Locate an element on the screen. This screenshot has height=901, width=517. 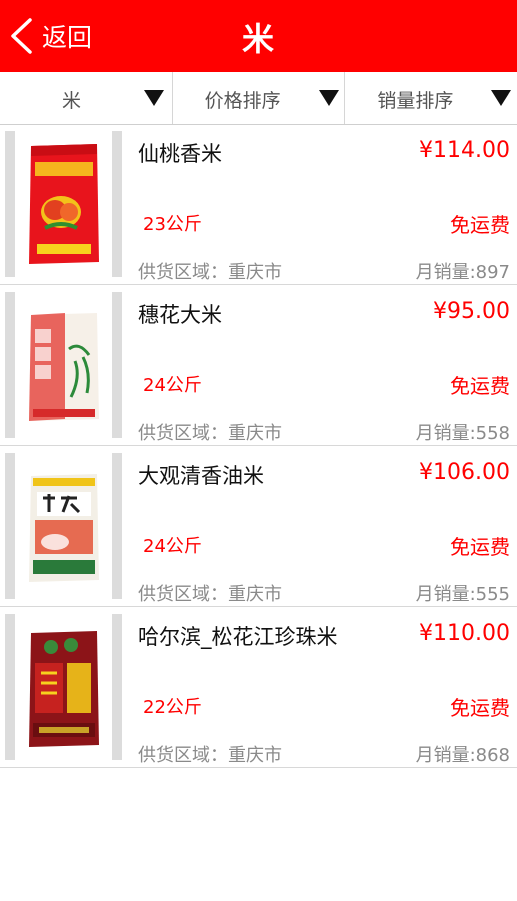
product-price: ¥114.00 is located at coordinates (464, 150).